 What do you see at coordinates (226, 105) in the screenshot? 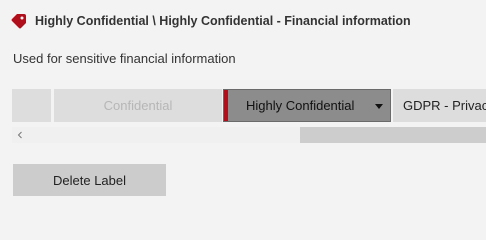
I see `label-color-indicator` at bounding box center [226, 105].